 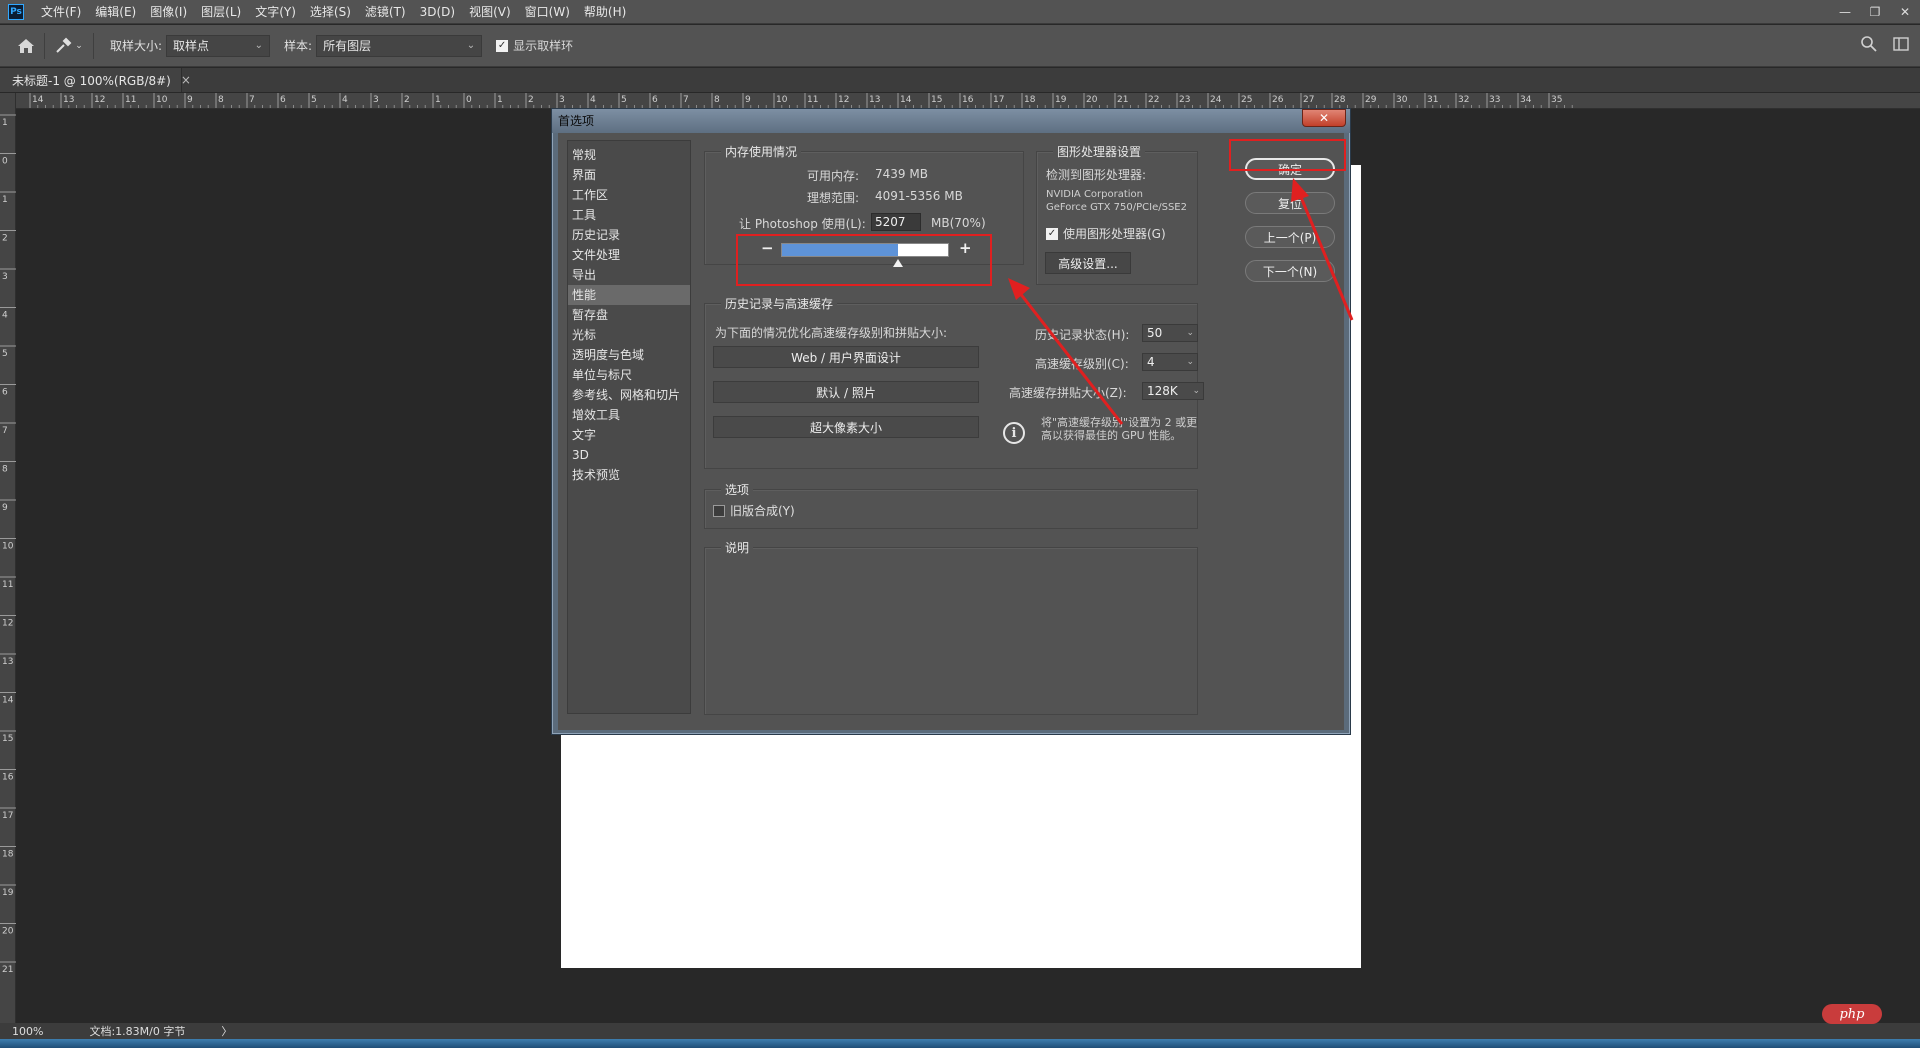 I want to click on ruler-label: 10, so click(x=782, y=100).